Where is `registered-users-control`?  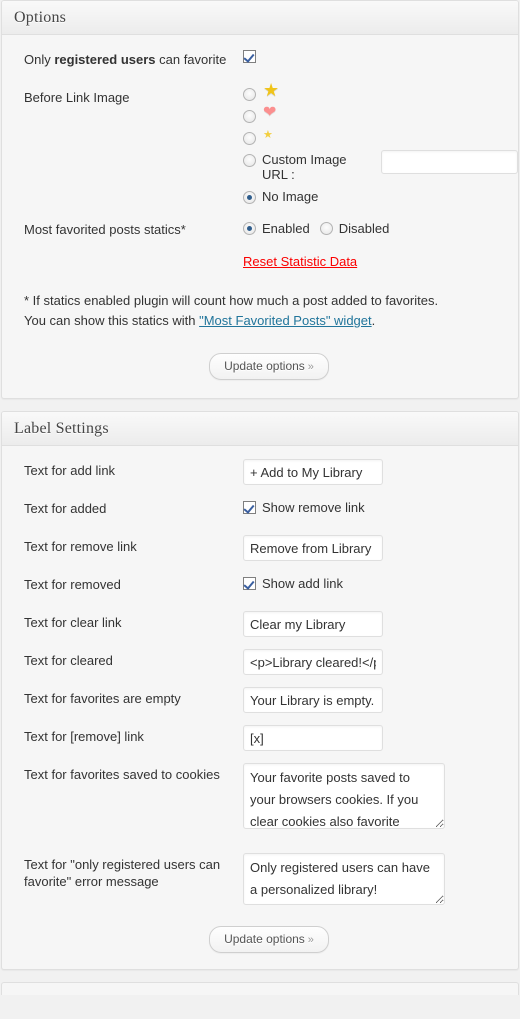
registered-users-control is located at coordinates (380, 52).